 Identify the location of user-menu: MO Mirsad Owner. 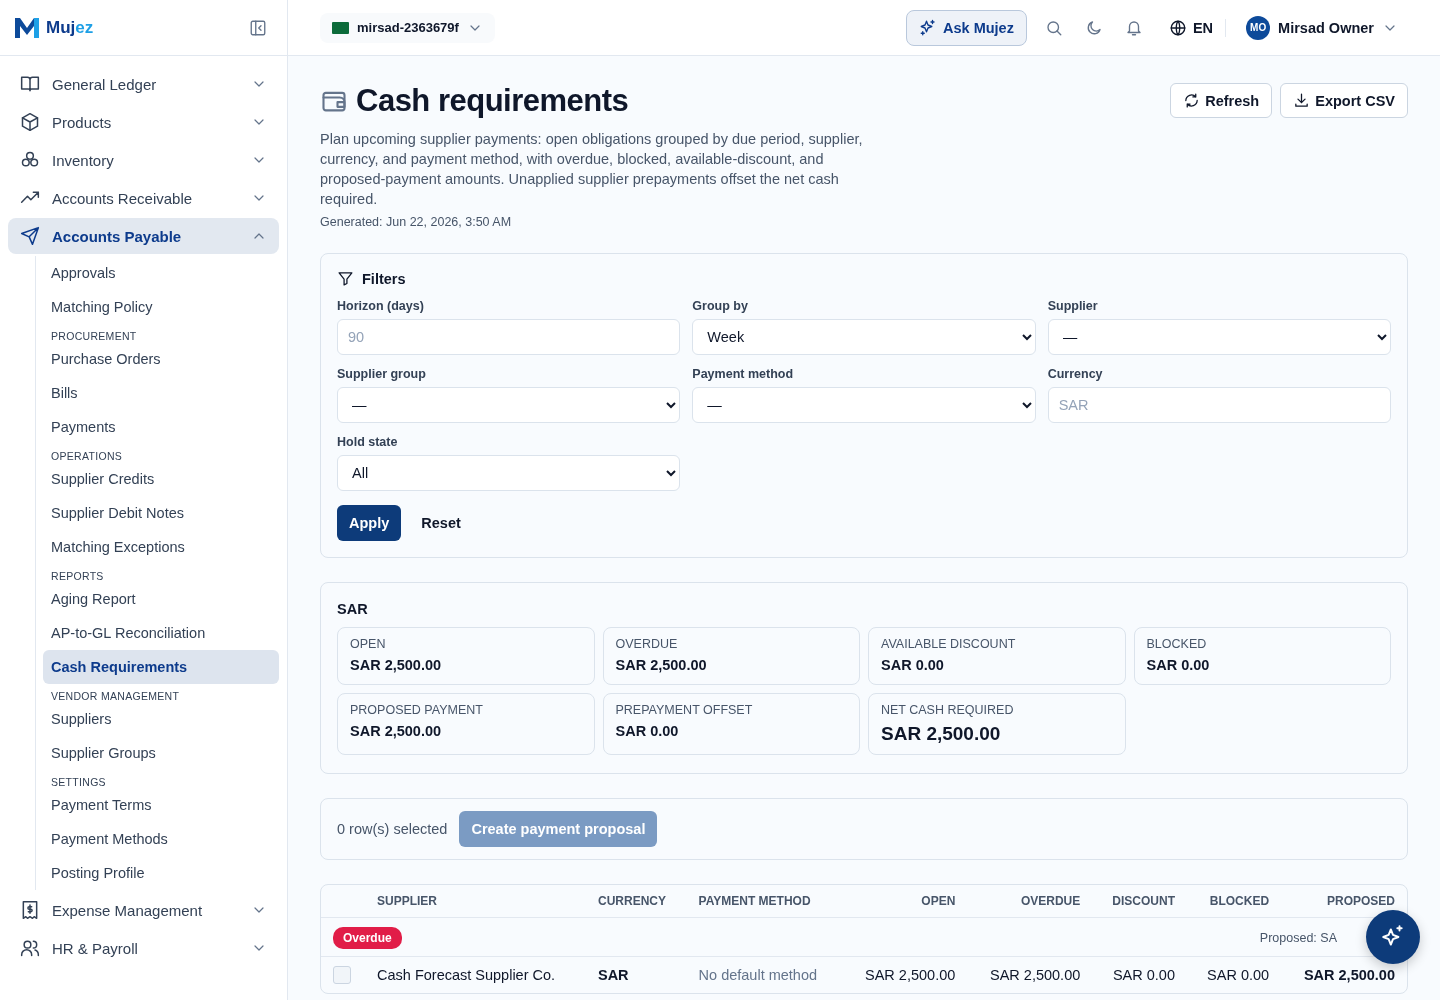
(1324, 27).